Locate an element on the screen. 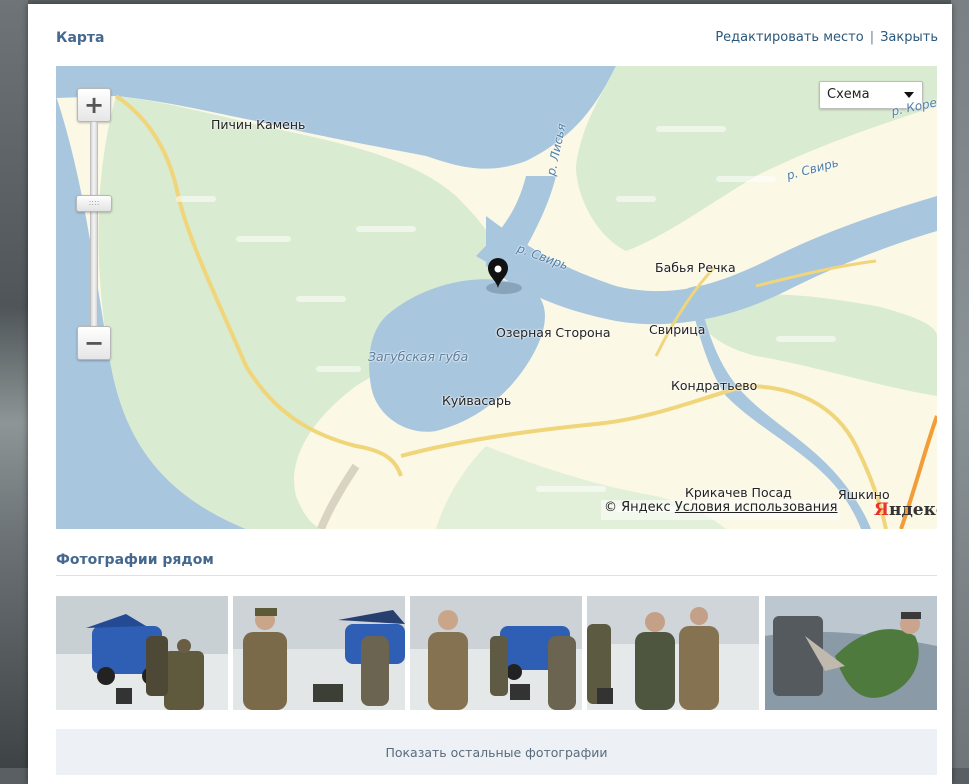  edit-place-link: Редактировать место is located at coordinates (789, 37).